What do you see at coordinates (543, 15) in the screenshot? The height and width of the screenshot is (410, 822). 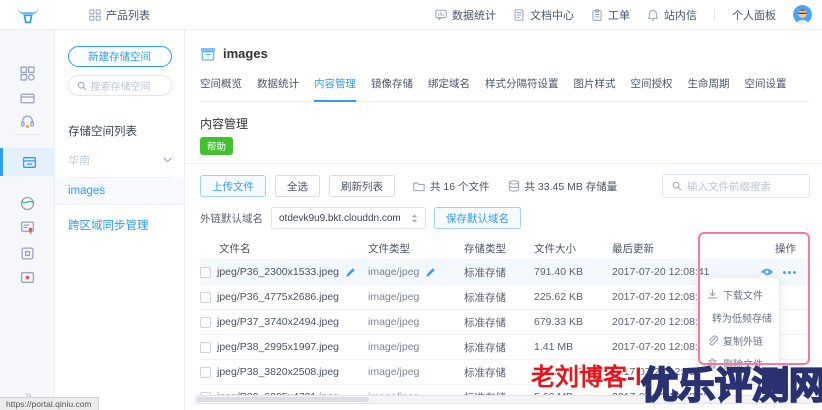 I see `nav-doc-center: 文档中心` at bounding box center [543, 15].